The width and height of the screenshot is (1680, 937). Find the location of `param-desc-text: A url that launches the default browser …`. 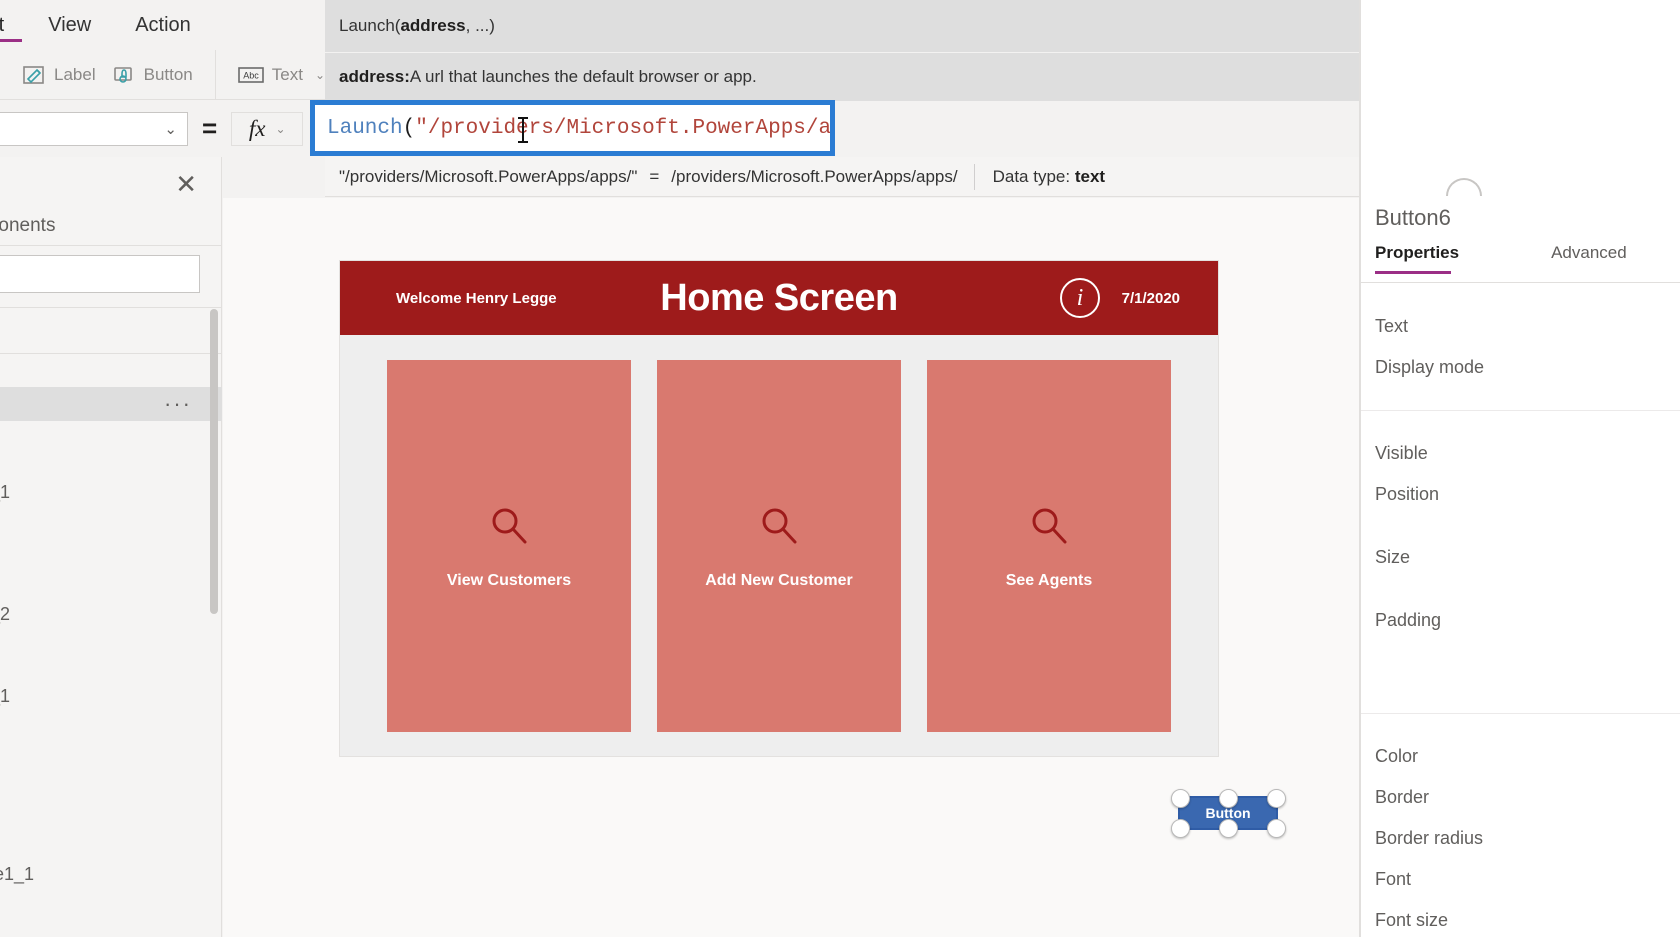

param-desc-text: A url that launches the default browser … is located at coordinates (583, 76).